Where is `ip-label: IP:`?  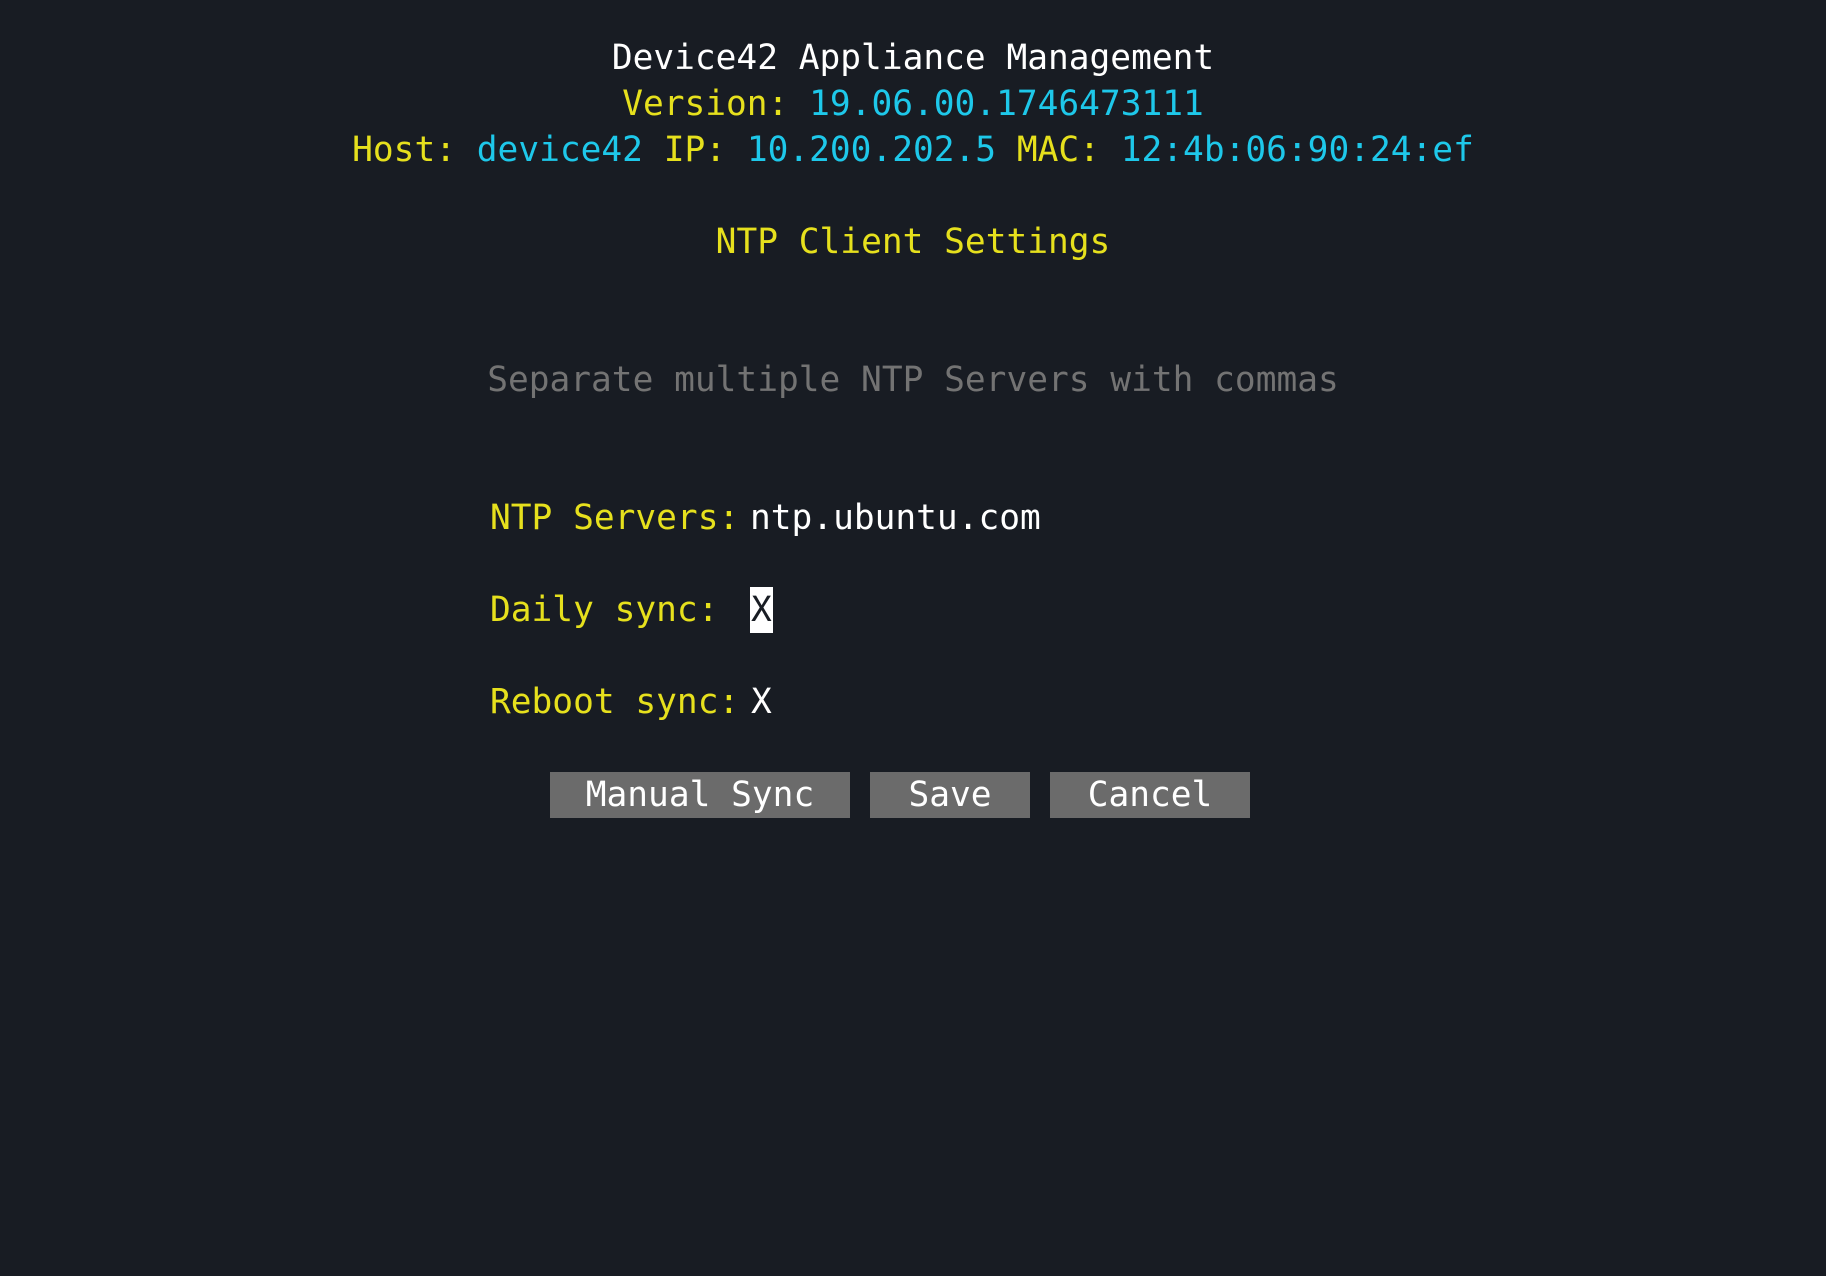
ip-label: IP: is located at coordinates (695, 150).